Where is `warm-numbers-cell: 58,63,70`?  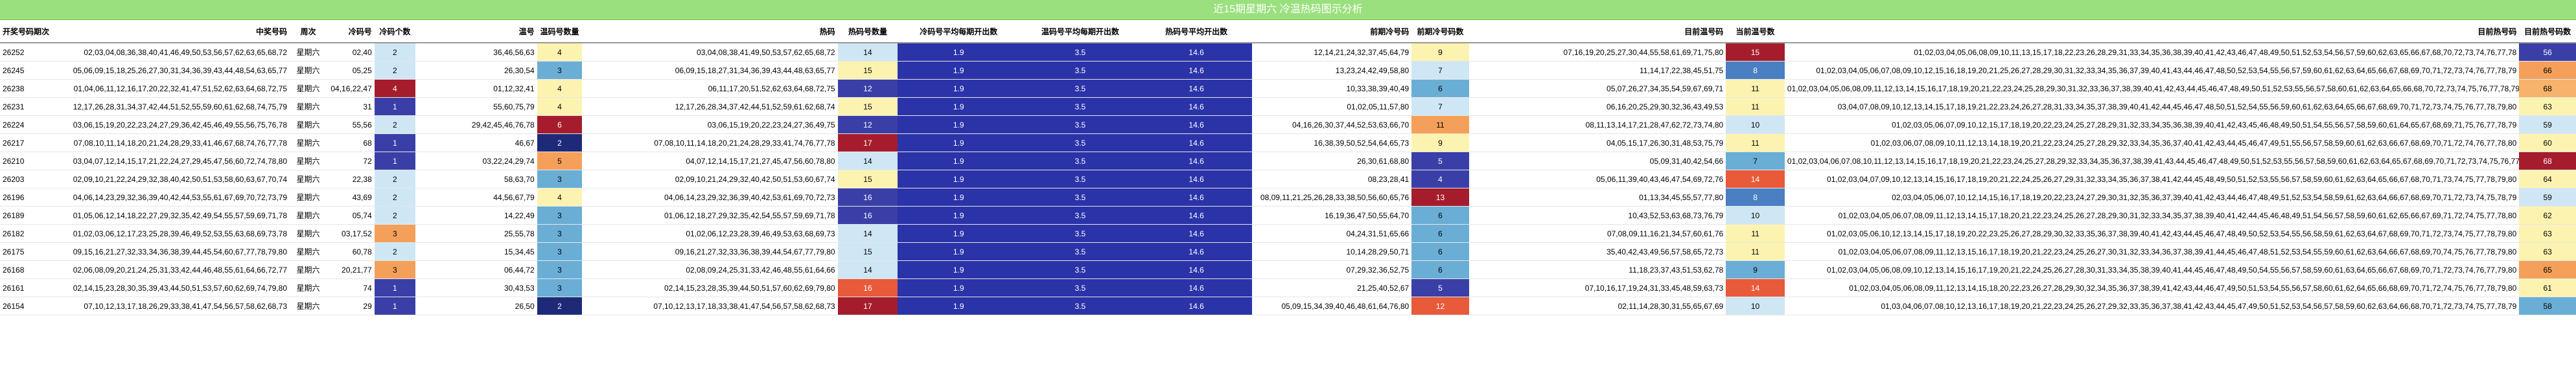 warm-numbers-cell: 58,63,70 is located at coordinates (476, 179).